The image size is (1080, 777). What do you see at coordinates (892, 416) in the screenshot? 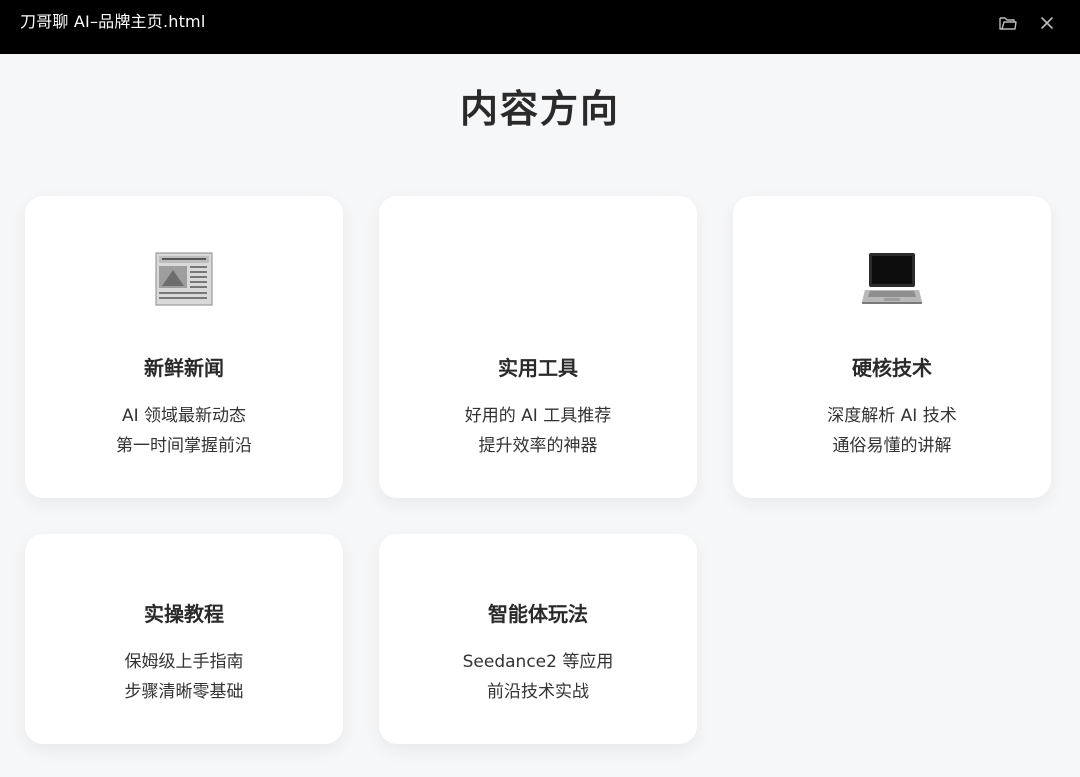
I see `card-desc-line: 深度解析 AI 技术` at bounding box center [892, 416].